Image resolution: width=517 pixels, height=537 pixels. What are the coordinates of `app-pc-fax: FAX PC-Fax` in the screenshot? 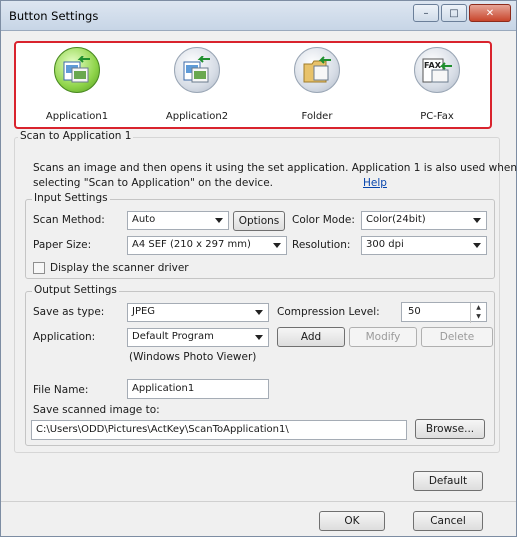 It's located at (437, 85).